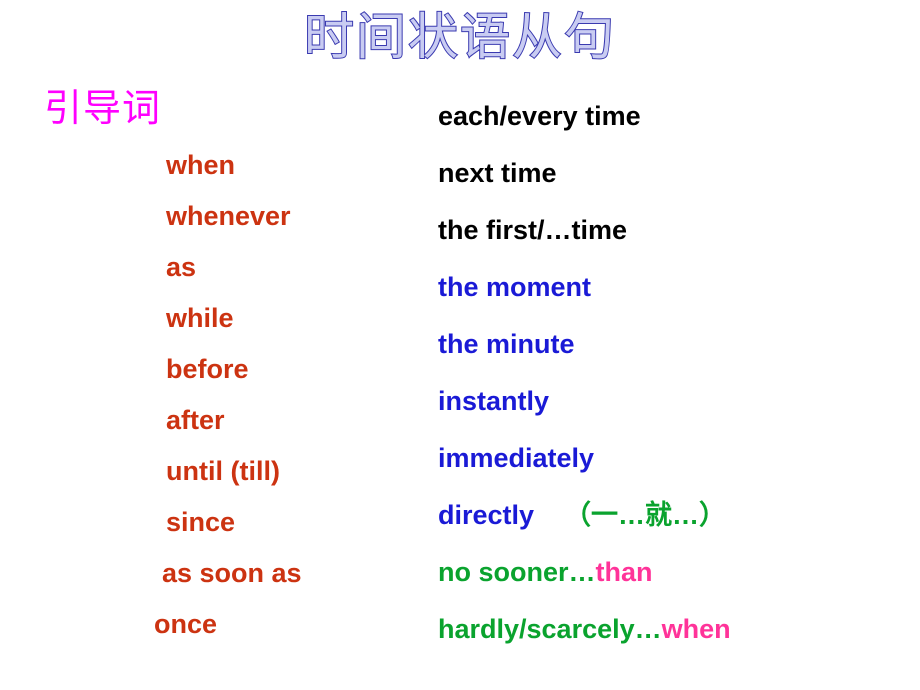 The height and width of the screenshot is (690, 920). I want to click on conjunction-label: after, so click(195, 420).